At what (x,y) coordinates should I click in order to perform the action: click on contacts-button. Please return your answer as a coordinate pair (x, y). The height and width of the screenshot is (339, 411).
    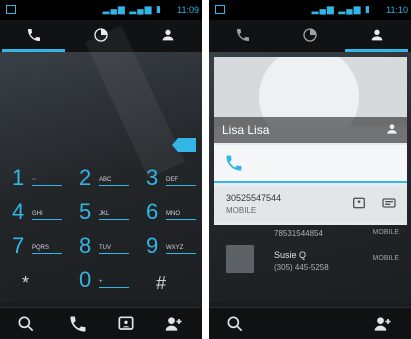
    Looking at the image, I should click on (127, 324).